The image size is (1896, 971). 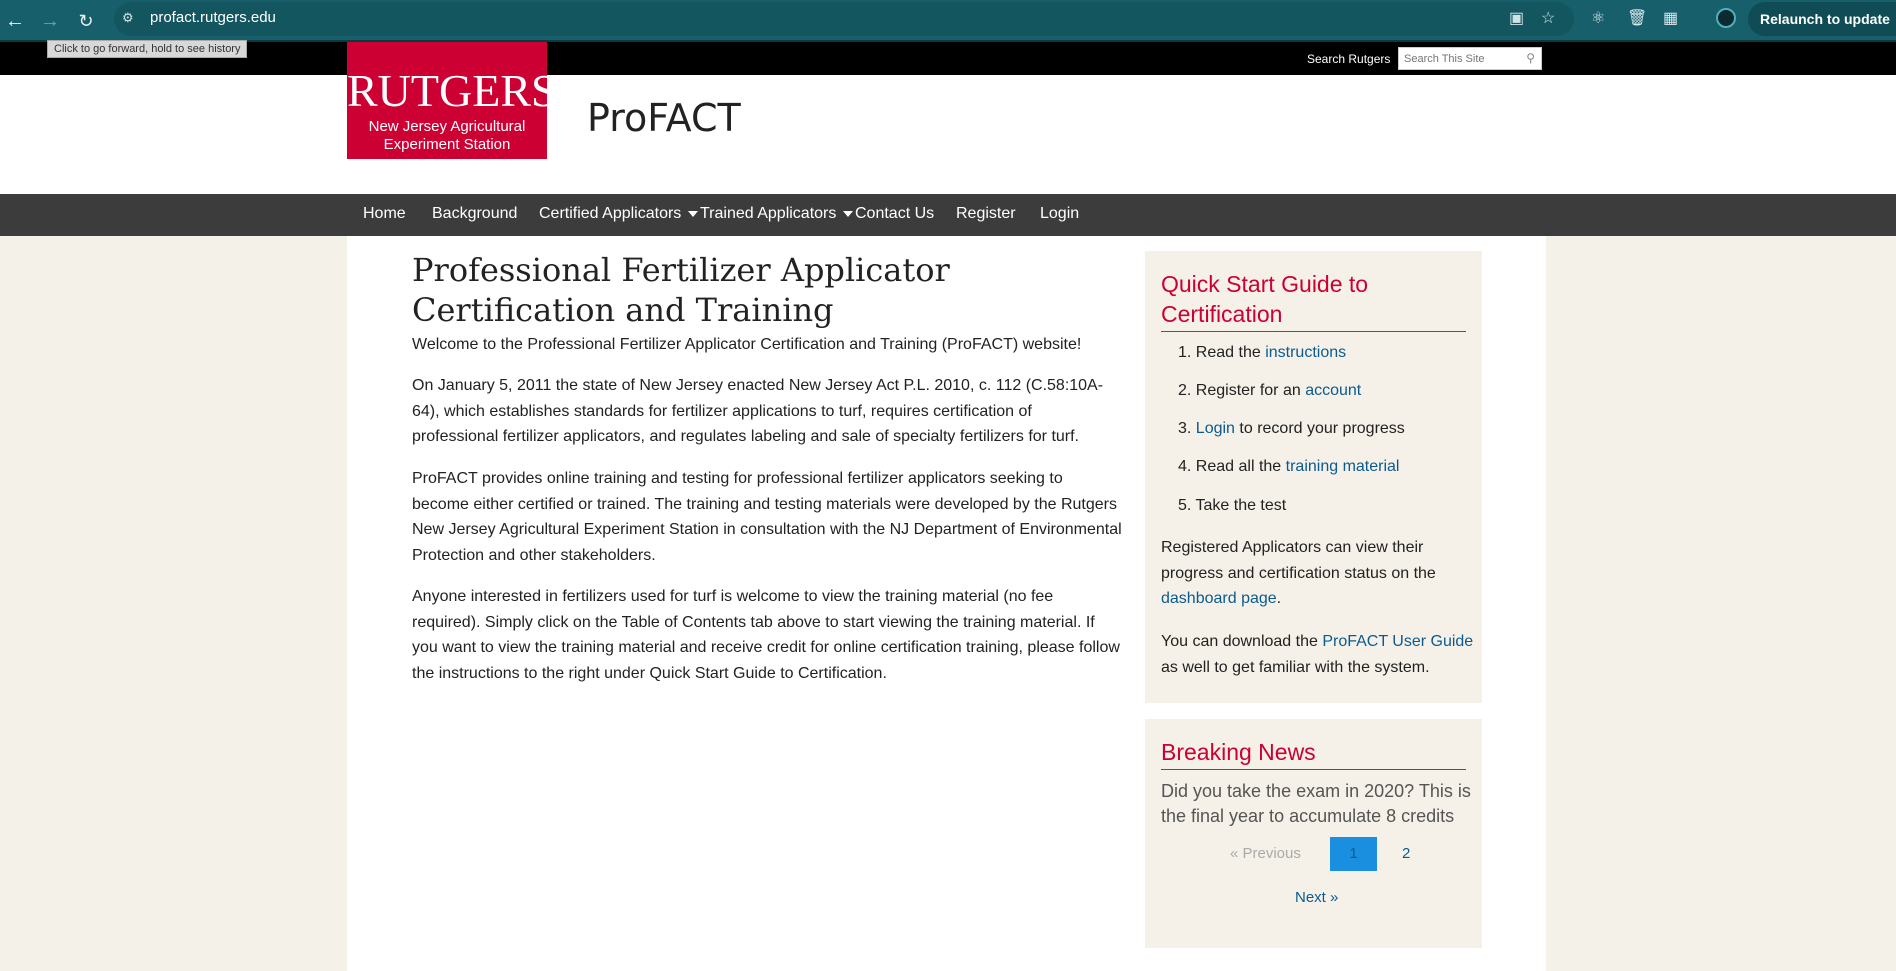 What do you see at coordinates (1265, 853) in the screenshot?
I see `pager-previous: « Previous` at bounding box center [1265, 853].